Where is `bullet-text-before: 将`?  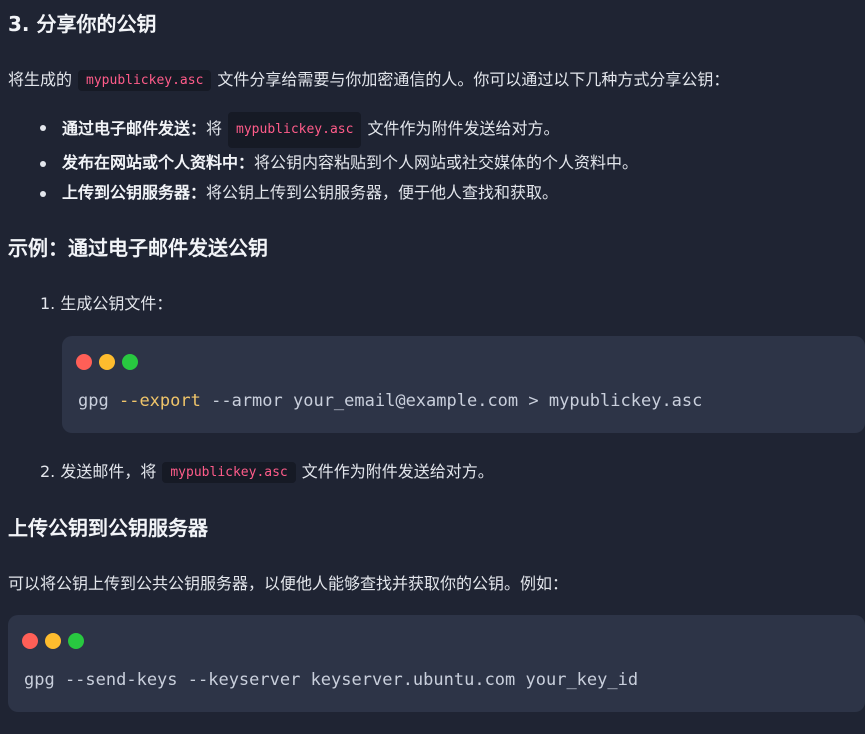
bullet-text-before: 将 is located at coordinates (214, 128).